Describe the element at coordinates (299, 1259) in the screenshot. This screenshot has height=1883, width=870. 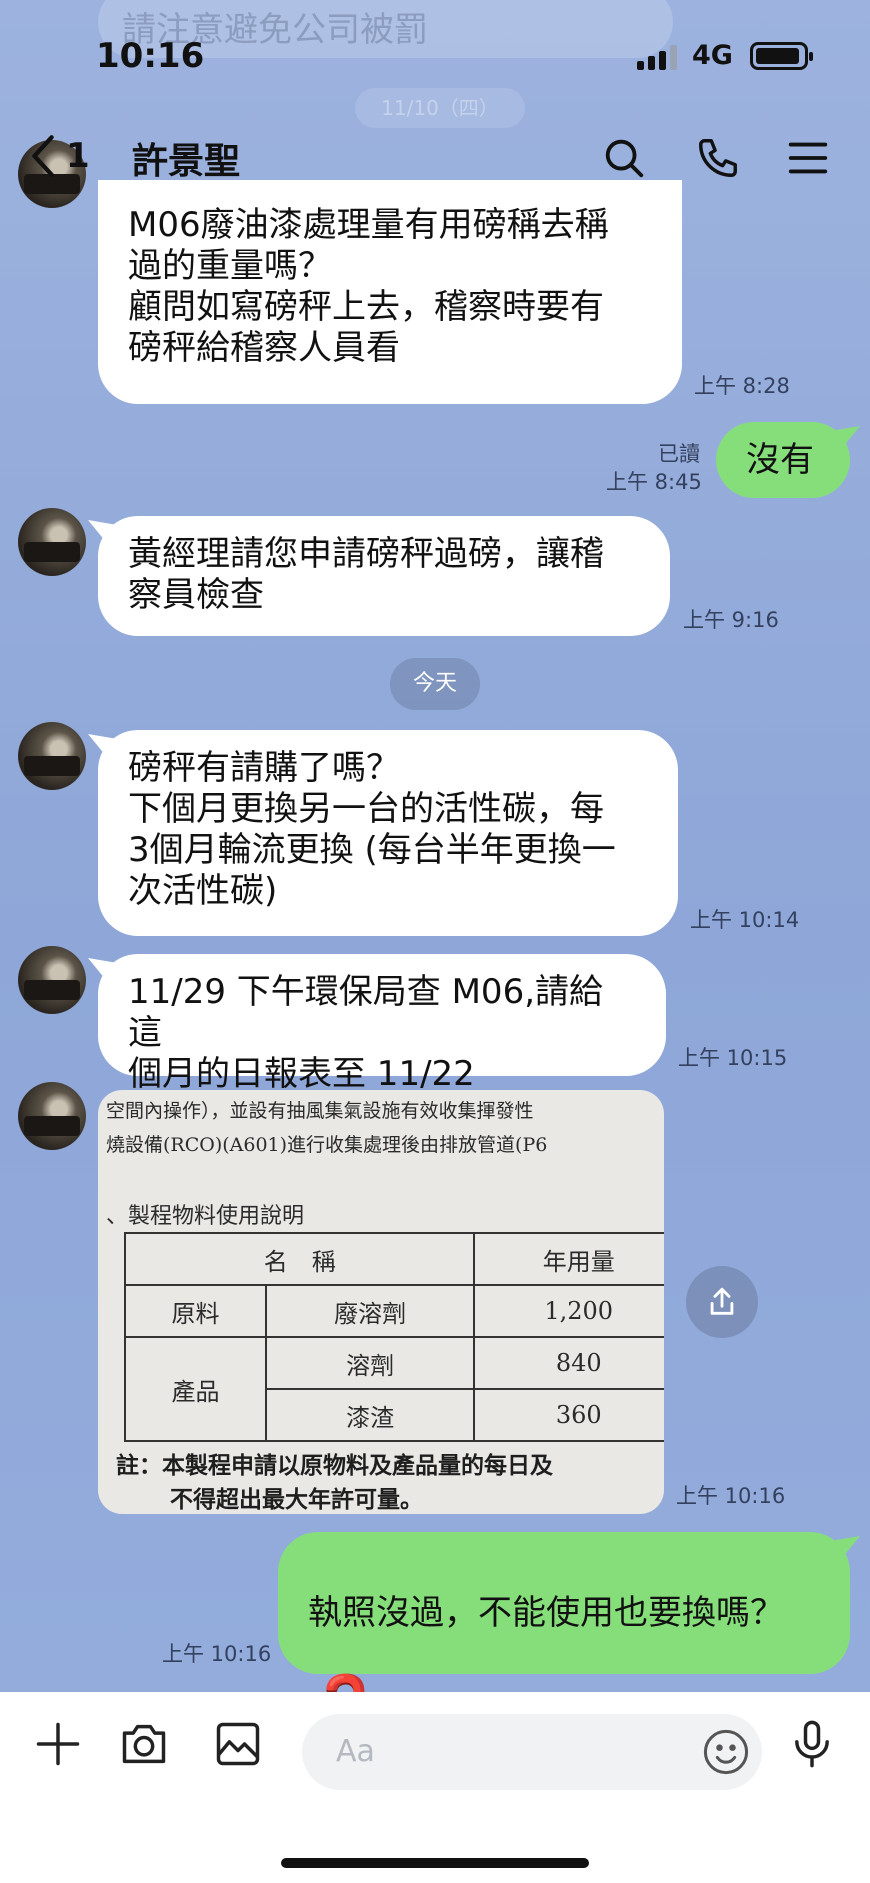
I see `table-header: 名 稱` at that location.